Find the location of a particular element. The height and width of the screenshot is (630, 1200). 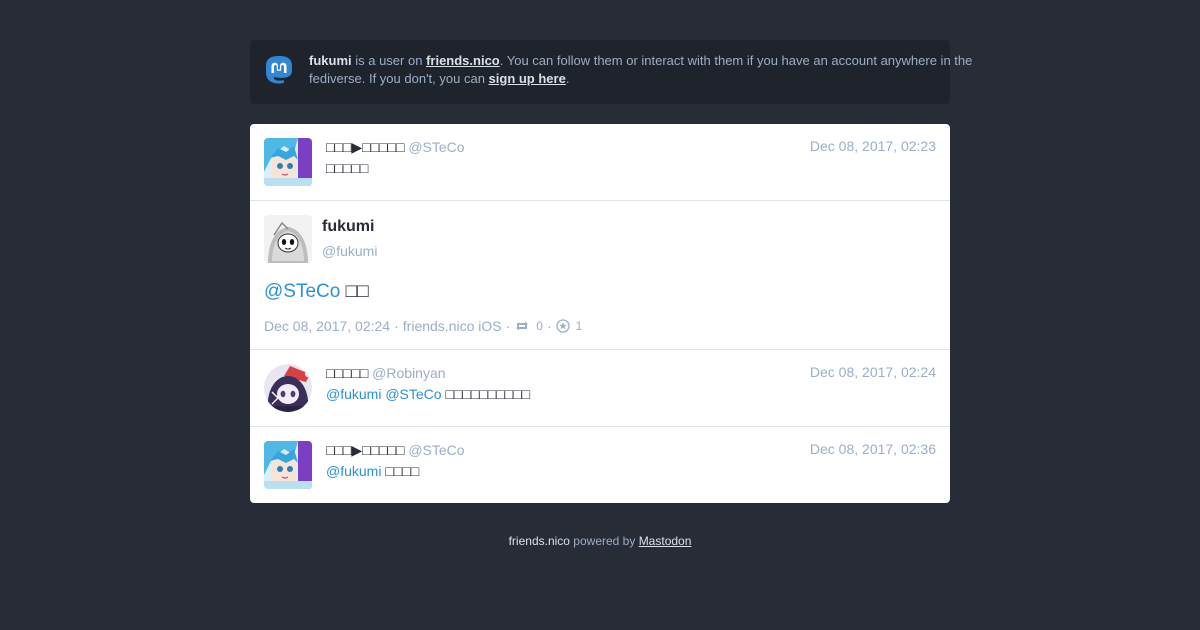

status-content: □□□□□ is located at coordinates (347, 168).